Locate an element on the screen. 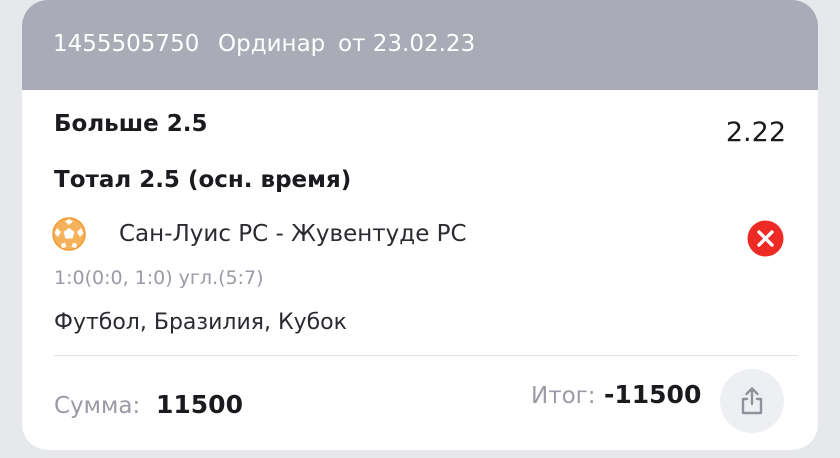 This screenshot has width=840, height=458. football-icon is located at coordinates (69, 234).